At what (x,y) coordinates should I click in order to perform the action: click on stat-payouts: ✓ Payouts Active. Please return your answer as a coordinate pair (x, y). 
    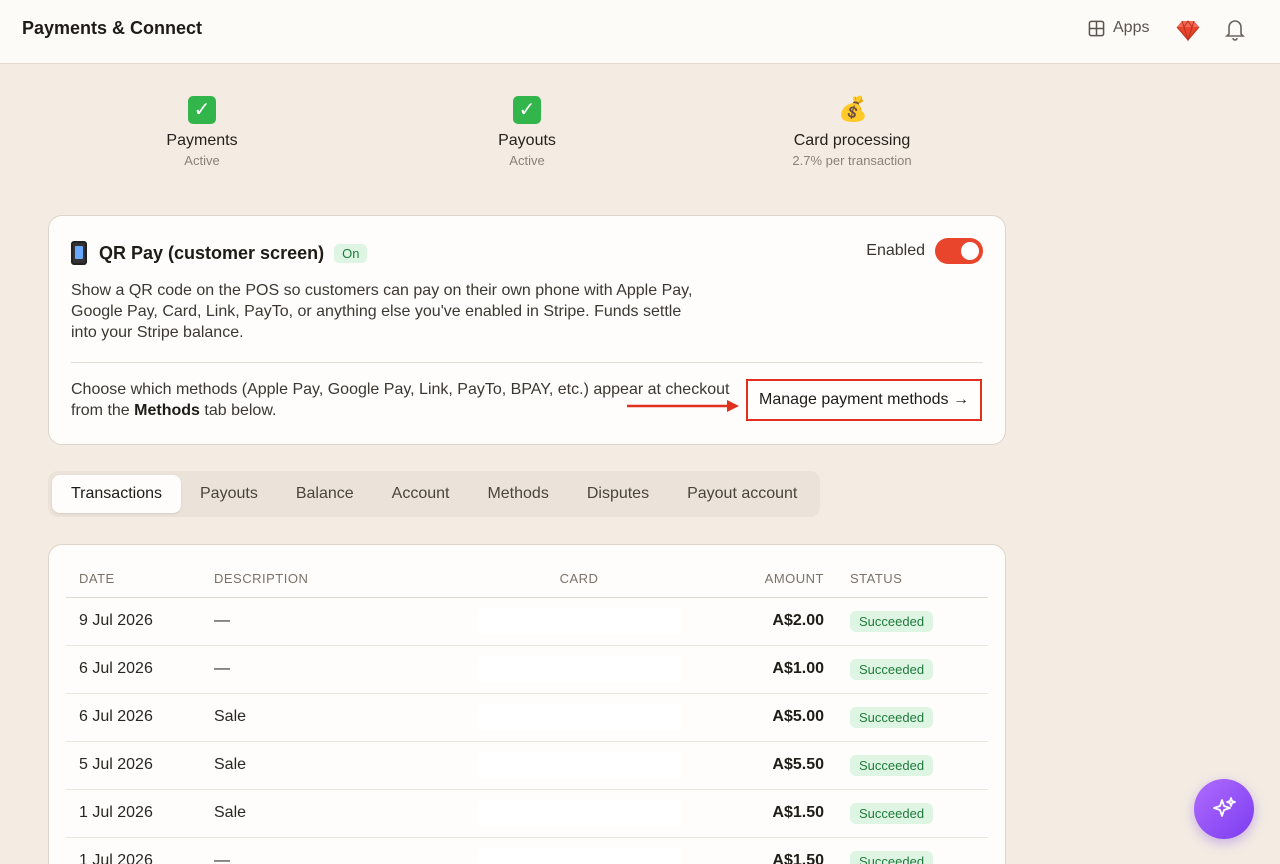
    Looking at the image, I should click on (527, 132).